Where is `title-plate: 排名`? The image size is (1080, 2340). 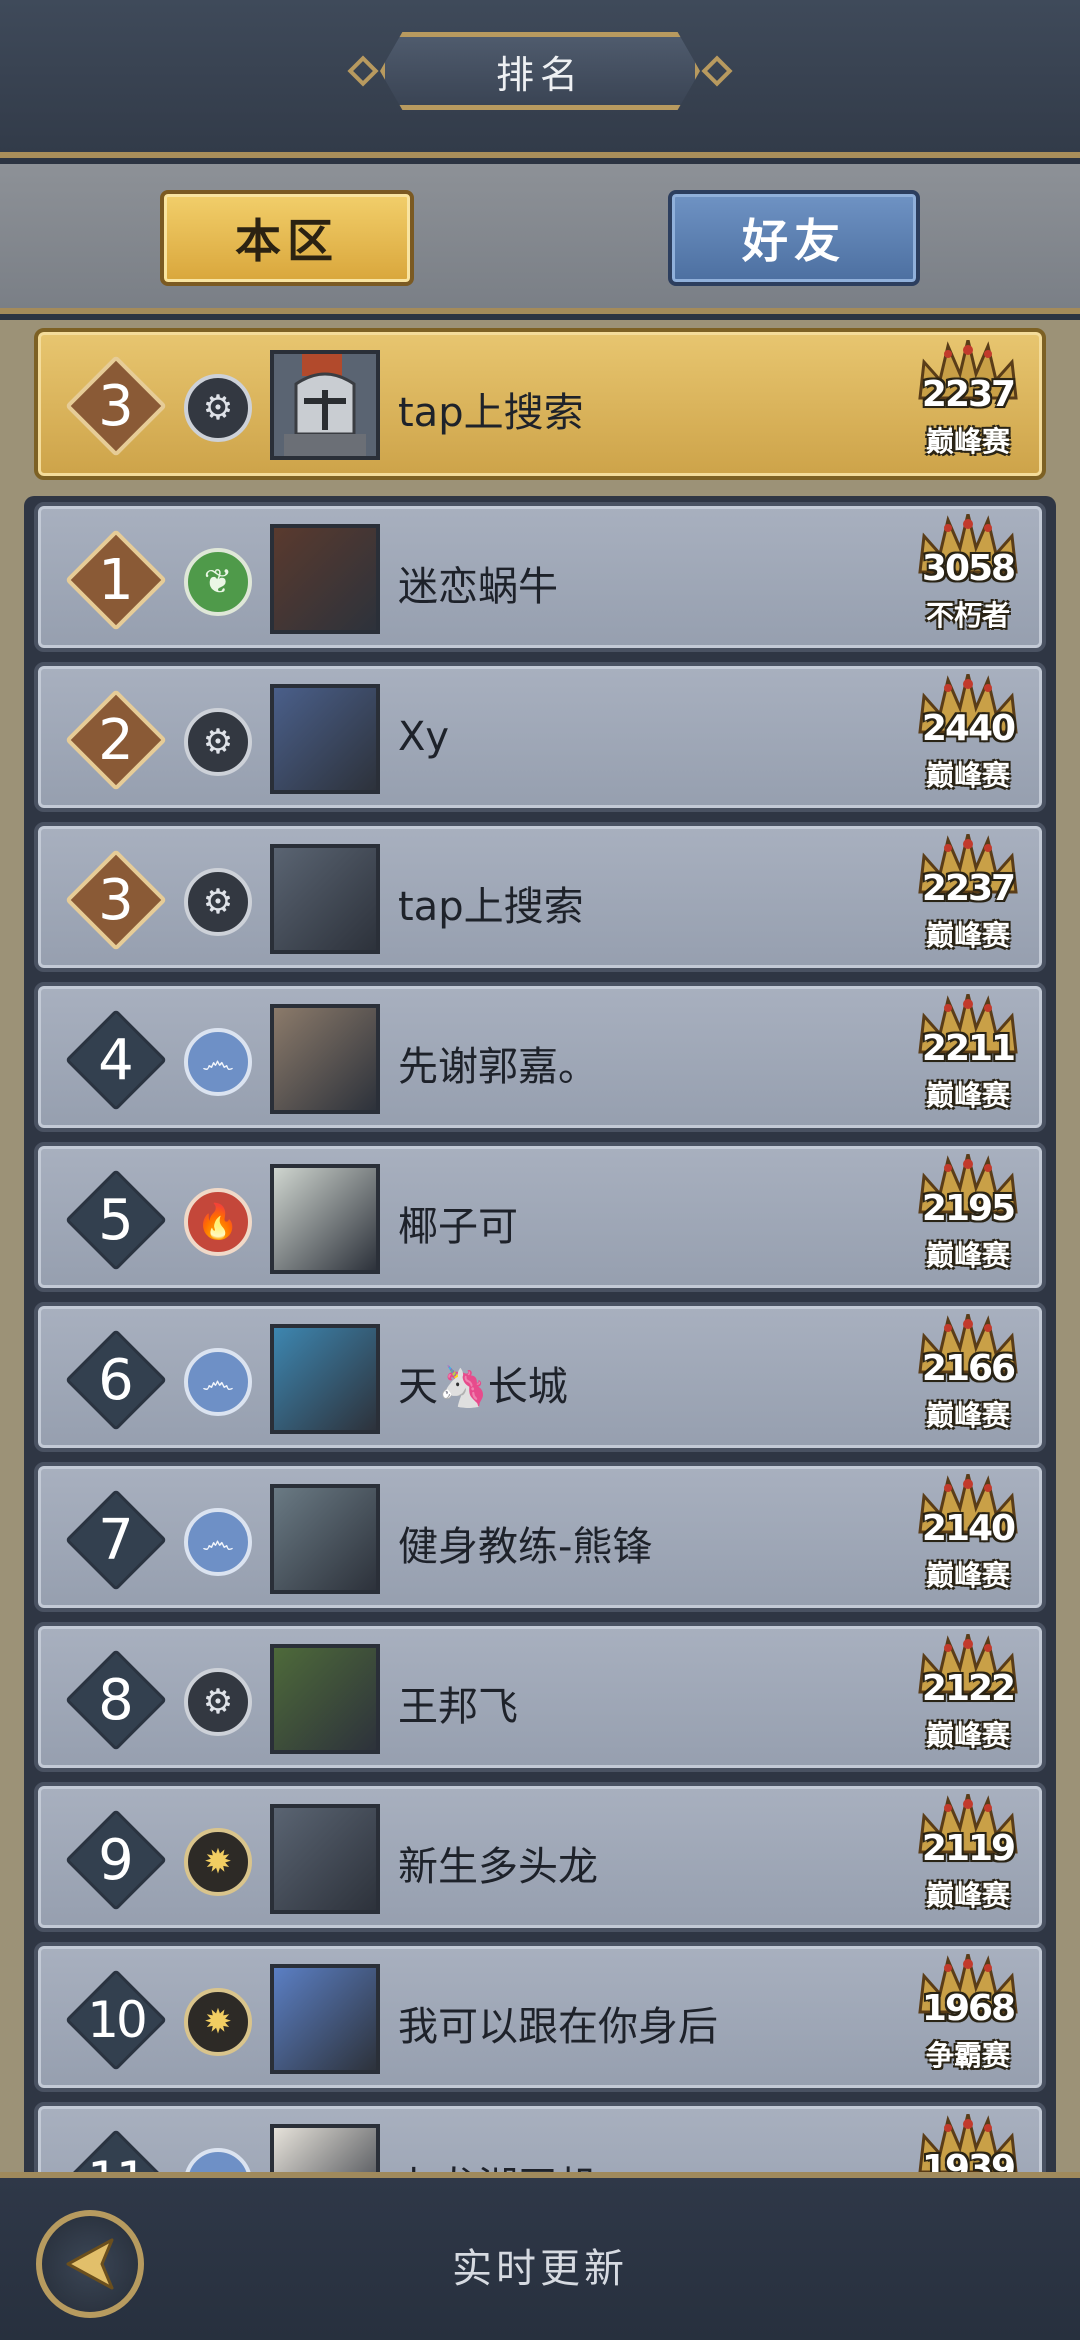 title-plate: 排名 is located at coordinates (540, 71).